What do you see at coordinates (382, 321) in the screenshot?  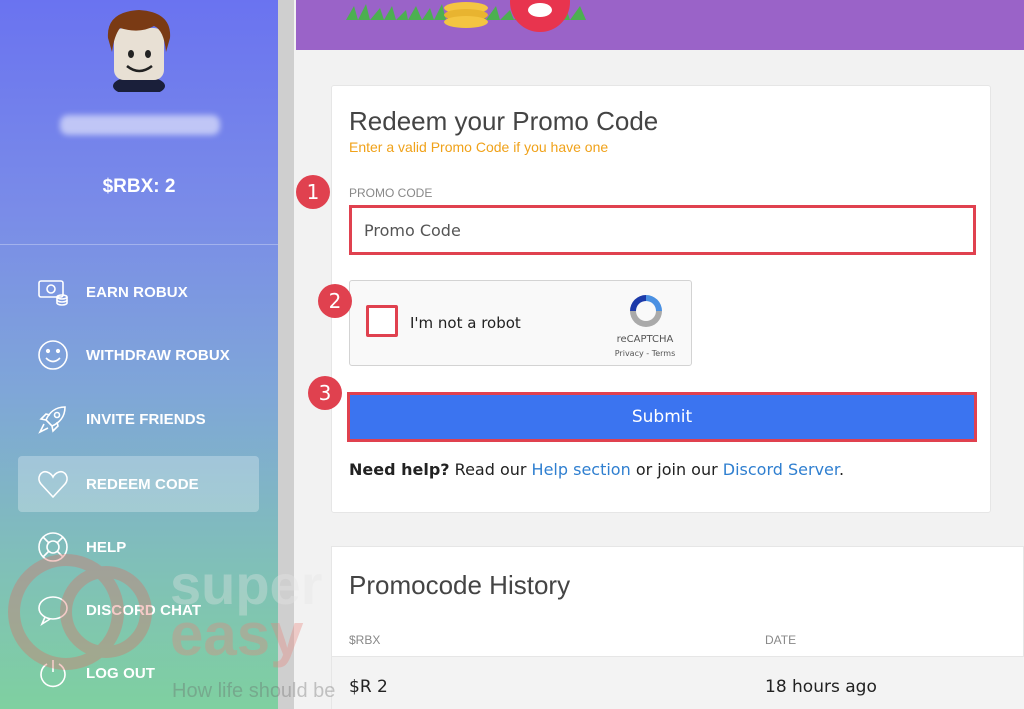 I see `recaptcha-checkbox` at bounding box center [382, 321].